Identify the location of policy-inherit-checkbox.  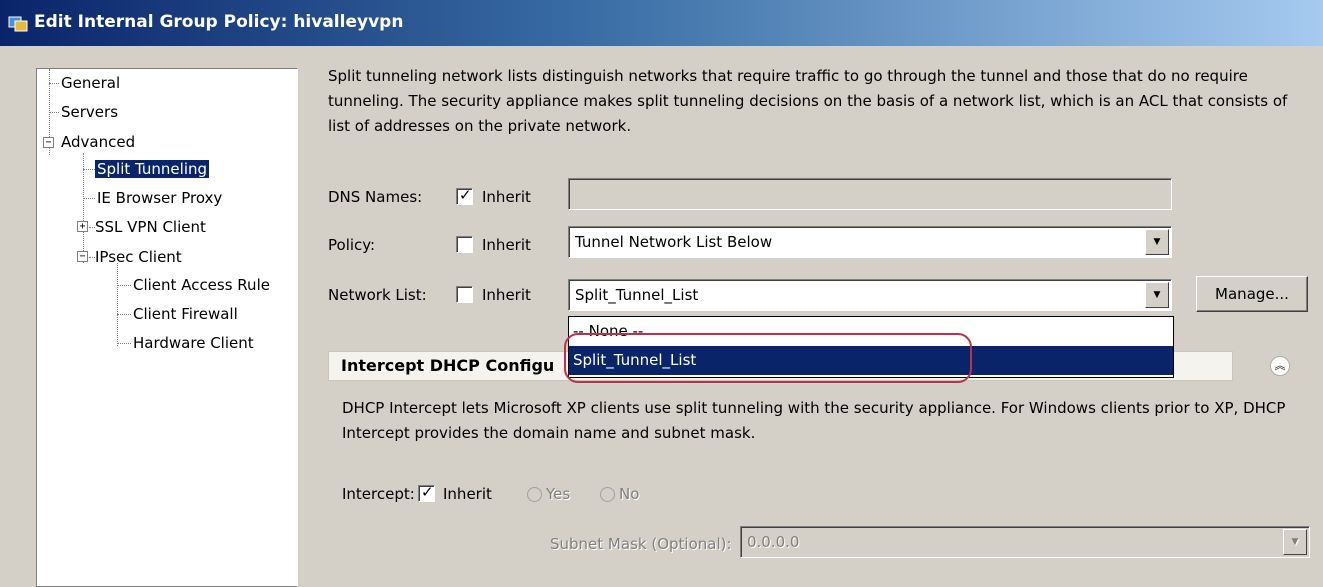
(464, 244).